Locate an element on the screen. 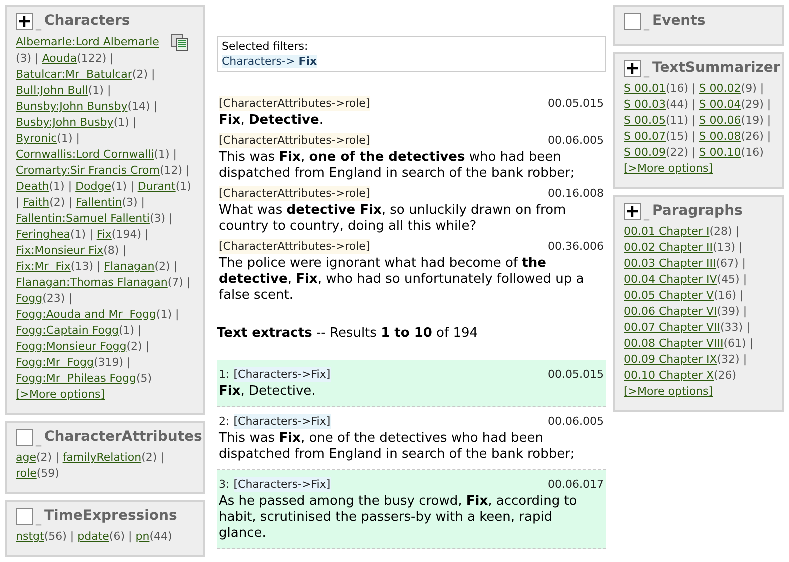 The image size is (789, 562). facet-link: Feringhea is located at coordinates (43, 234).